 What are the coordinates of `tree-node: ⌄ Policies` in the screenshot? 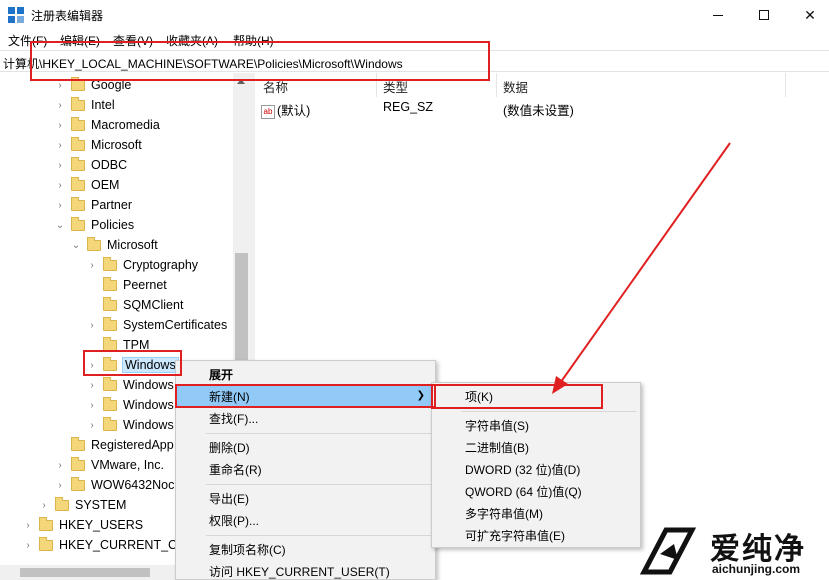 It's located at (94, 225).